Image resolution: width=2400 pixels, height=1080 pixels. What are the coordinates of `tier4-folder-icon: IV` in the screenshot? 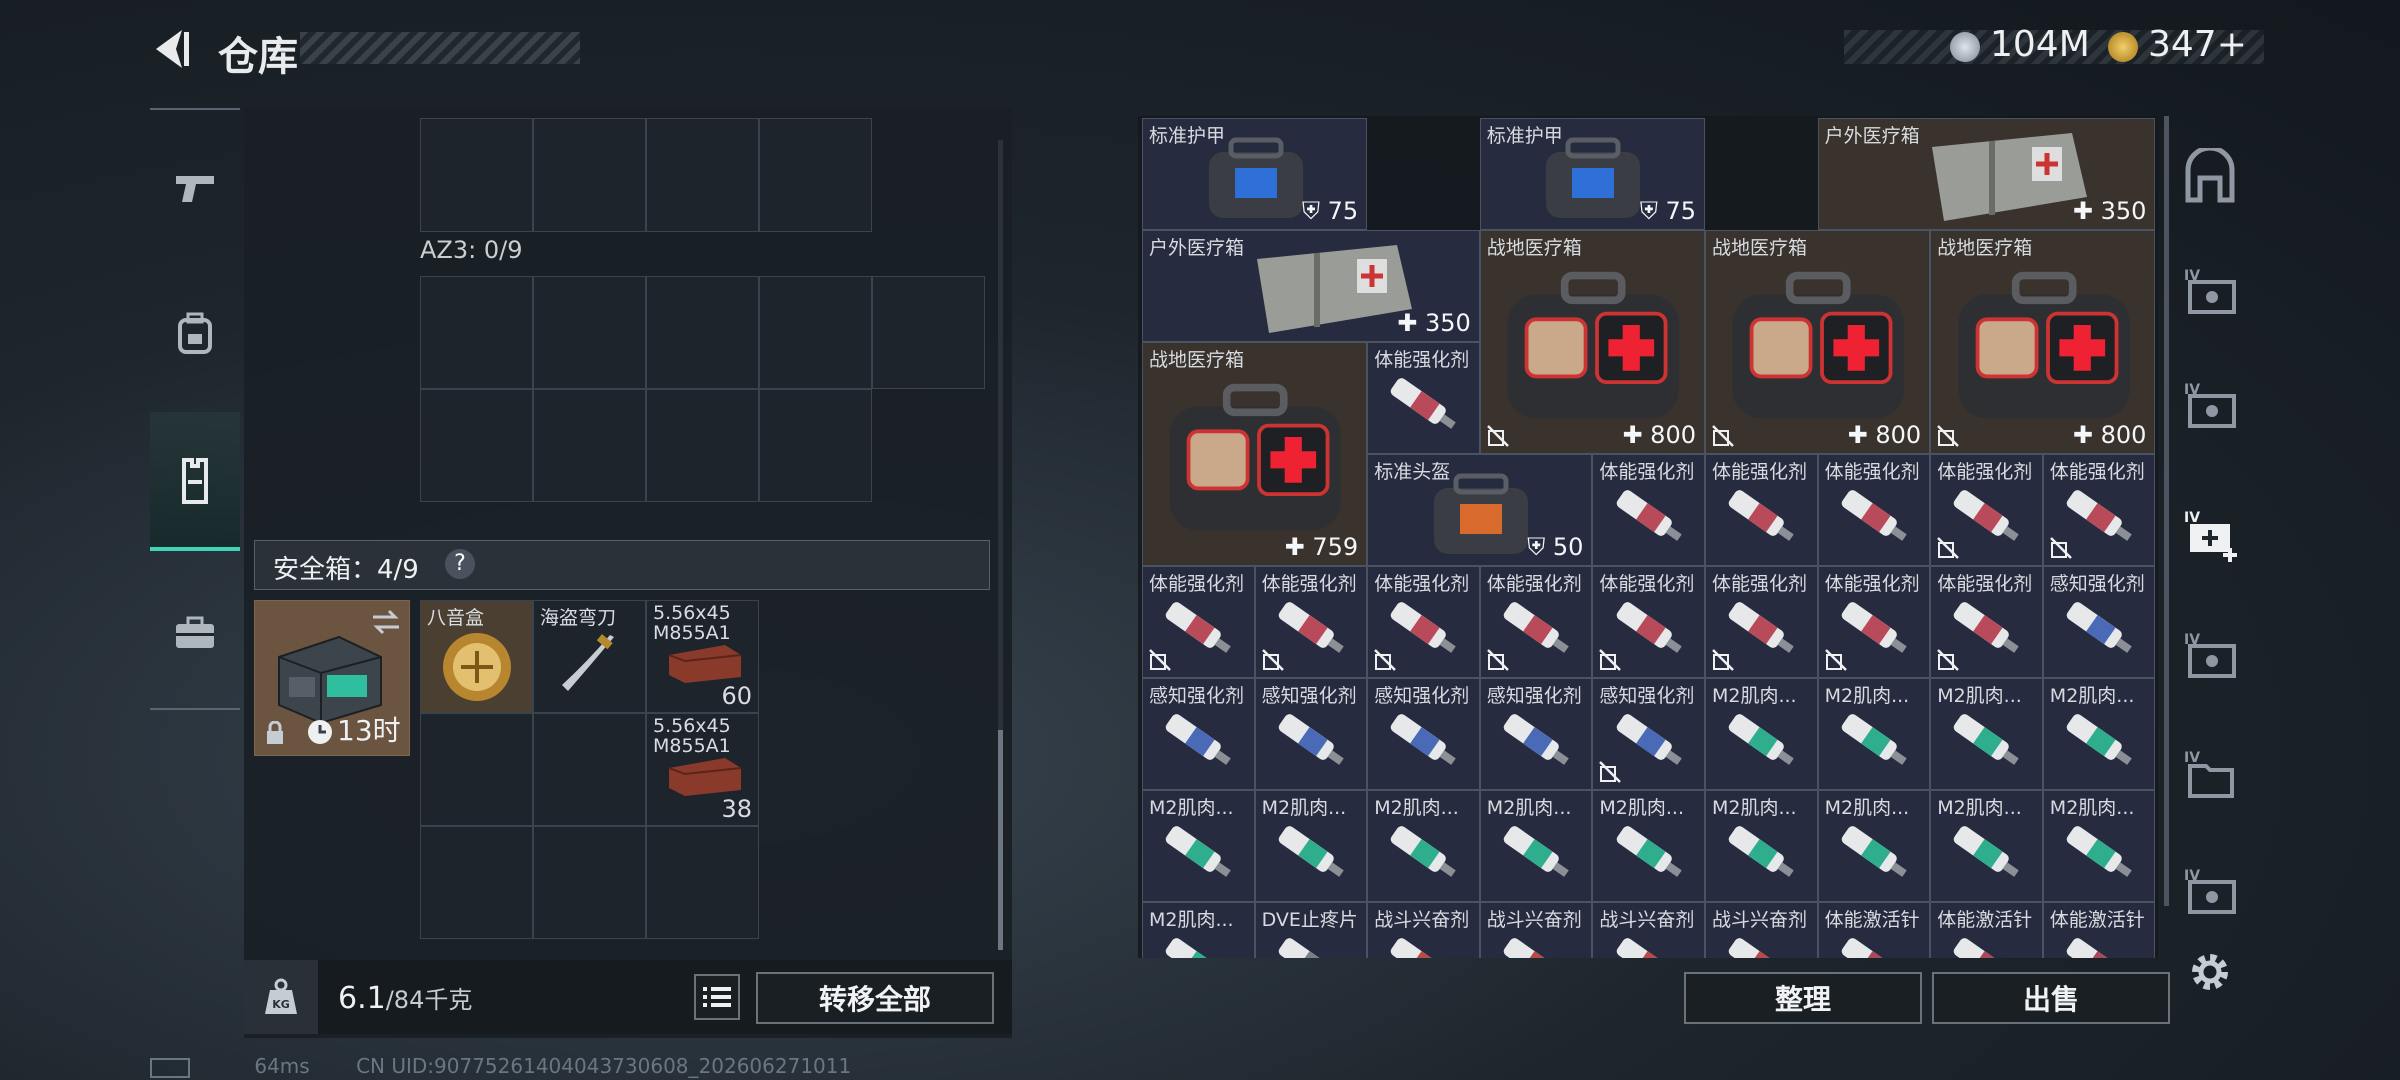 It's located at (2210, 774).